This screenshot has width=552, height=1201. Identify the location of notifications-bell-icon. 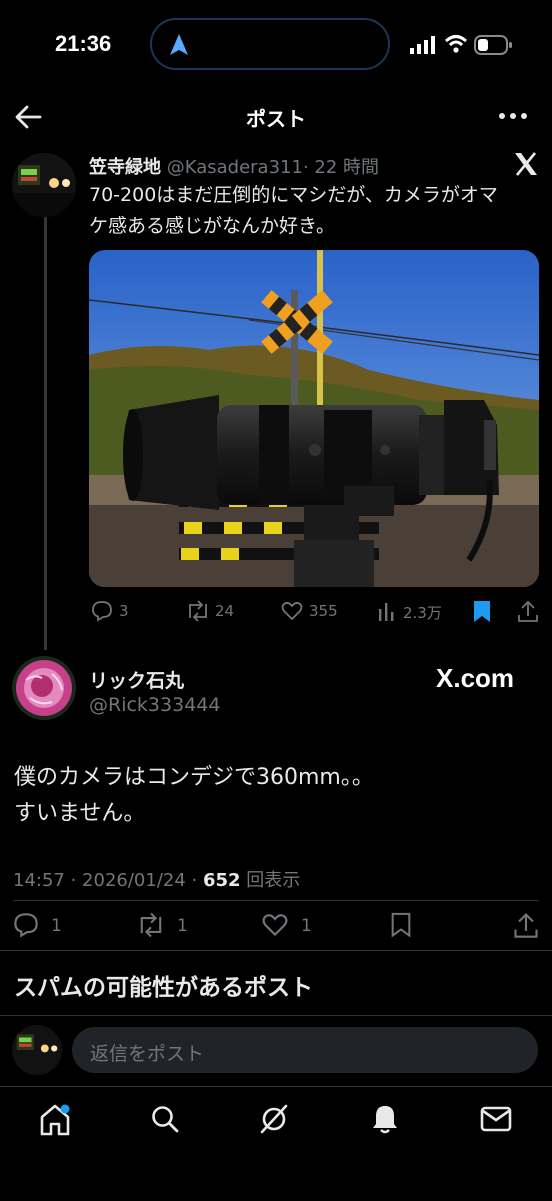
(385, 1119).